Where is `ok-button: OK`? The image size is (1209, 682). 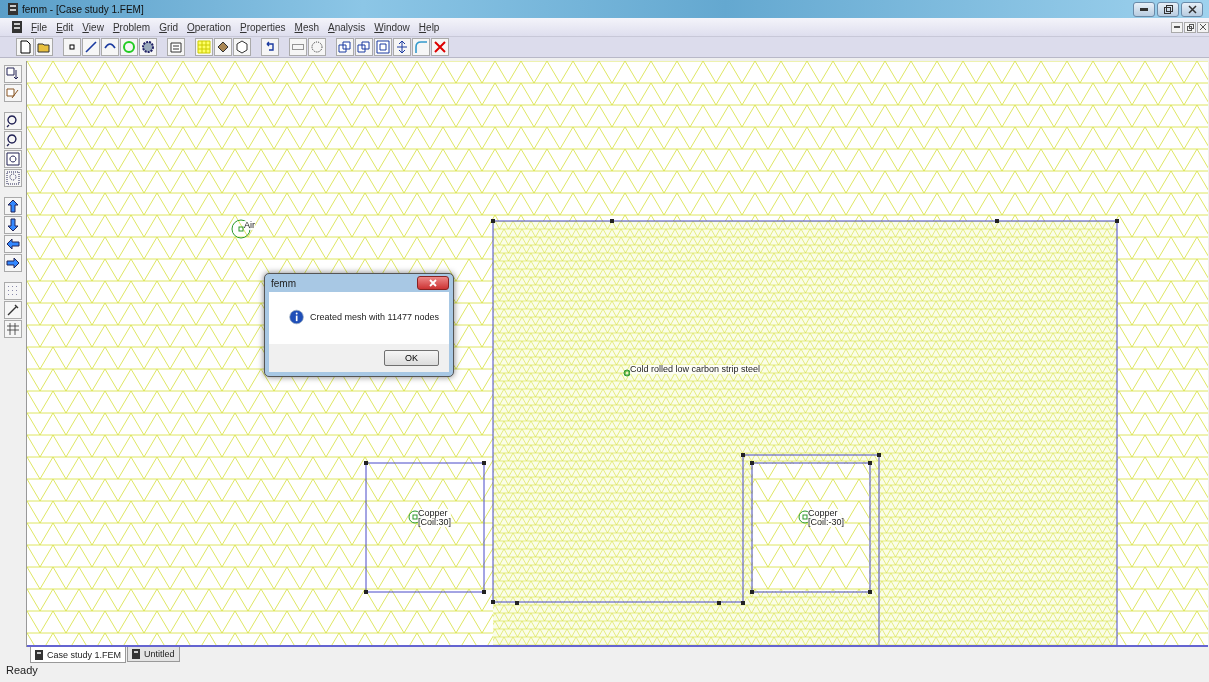
ok-button: OK is located at coordinates (411, 358).